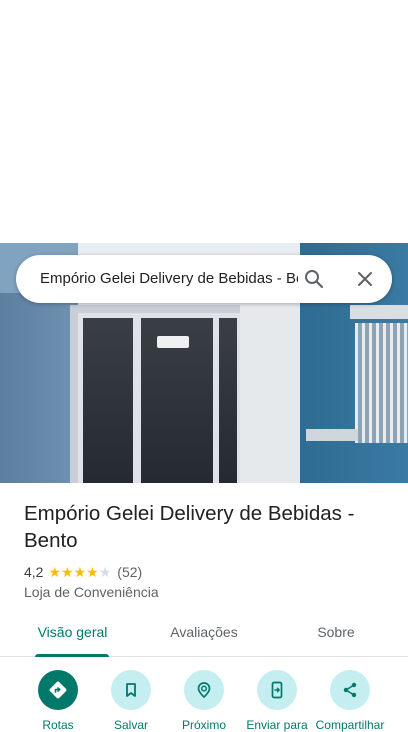 The image size is (408, 732). What do you see at coordinates (332, 435) in the screenshot?
I see `photo-ledge` at bounding box center [332, 435].